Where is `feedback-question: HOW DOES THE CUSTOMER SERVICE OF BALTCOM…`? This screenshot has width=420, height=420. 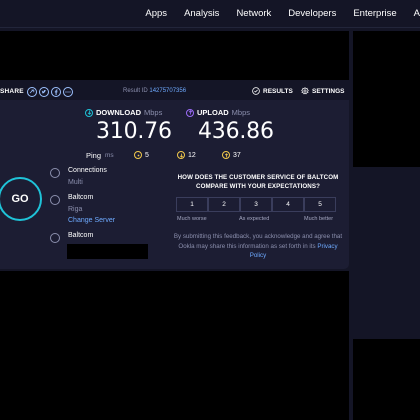 feedback-question: HOW DOES THE CUSTOMER SERVICE OF BALTCOM… is located at coordinates (258, 182).